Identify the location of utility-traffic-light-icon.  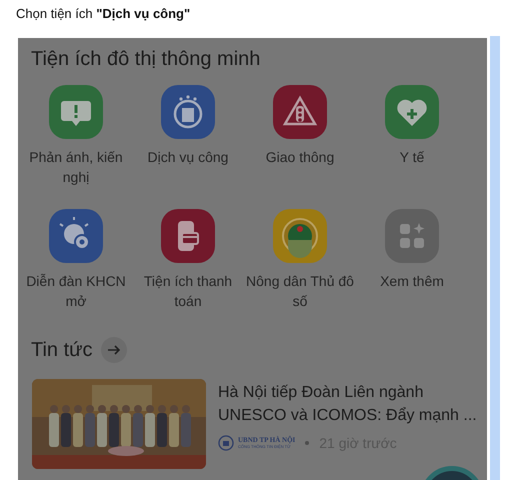
(300, 112).